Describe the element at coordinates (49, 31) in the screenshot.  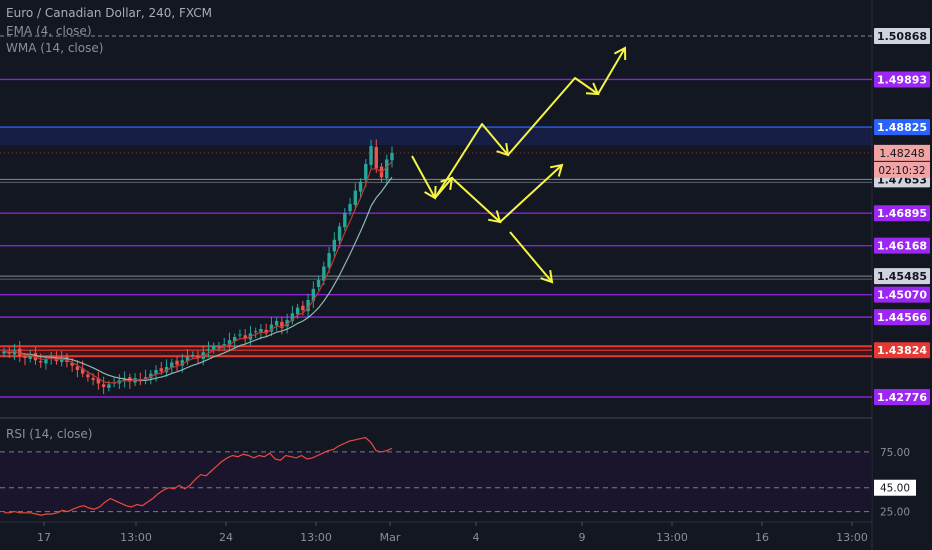
I see `ema-legend: EMA (4, close)` at that location.